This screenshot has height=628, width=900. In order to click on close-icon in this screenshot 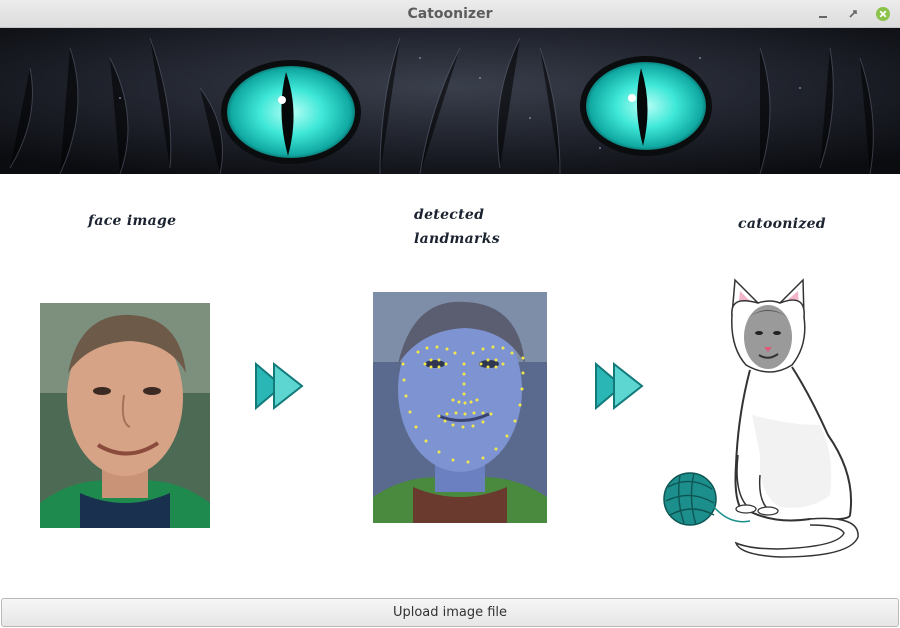, I will do `click(883, 14)`.